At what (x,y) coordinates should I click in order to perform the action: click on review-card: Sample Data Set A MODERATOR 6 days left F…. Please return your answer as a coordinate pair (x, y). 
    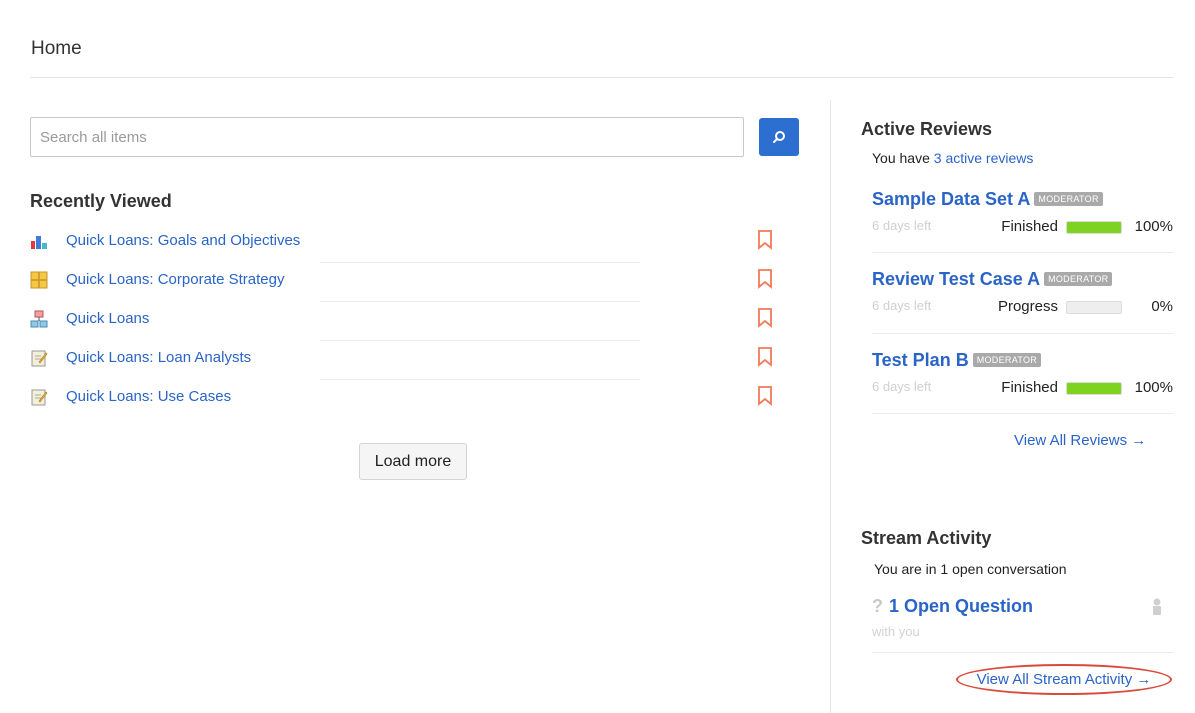
    Looking at the image, I should click on (1022, 213).